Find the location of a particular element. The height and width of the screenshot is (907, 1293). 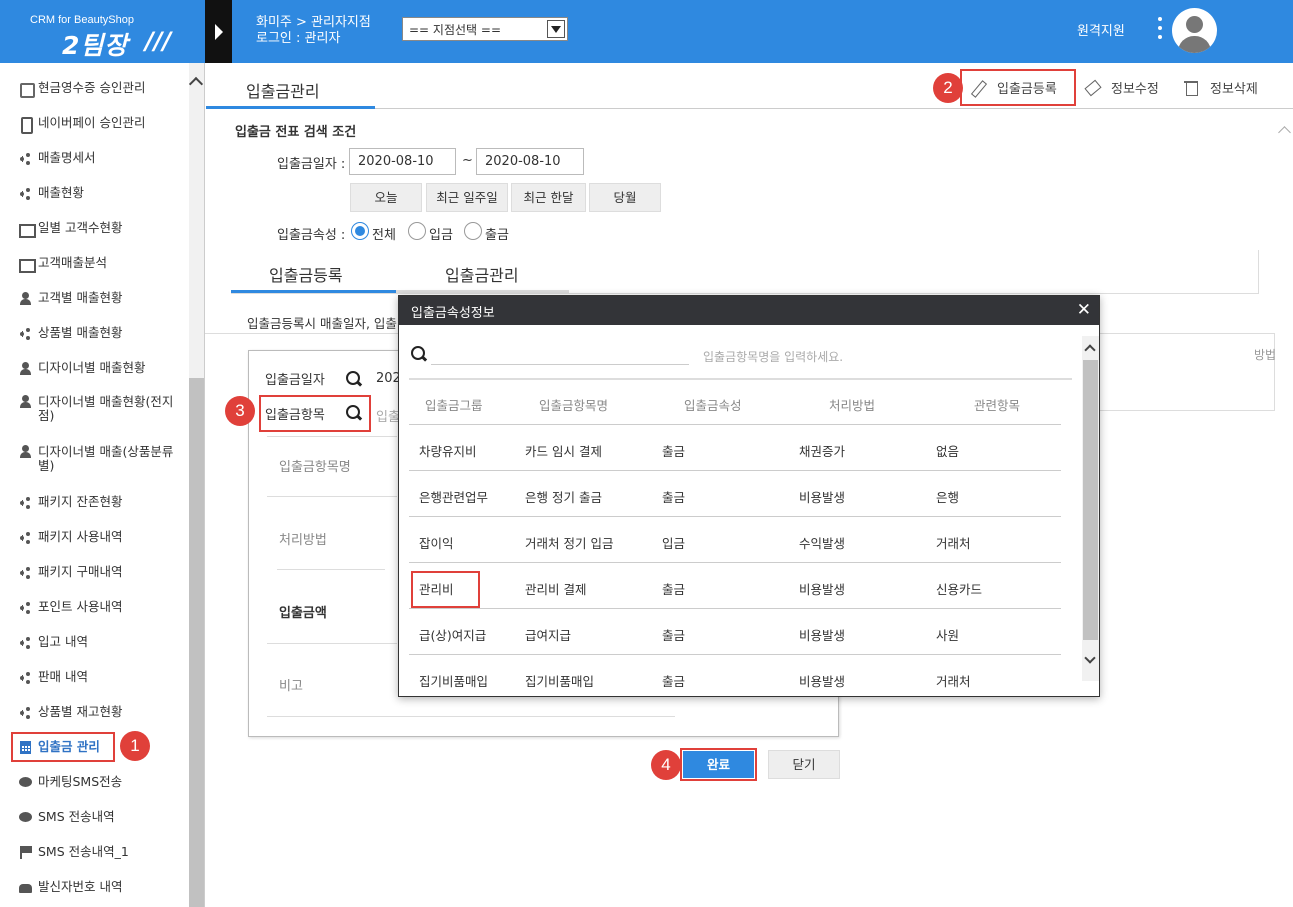

edit-button: 정보수정 is located at coordinates (1121, 87).